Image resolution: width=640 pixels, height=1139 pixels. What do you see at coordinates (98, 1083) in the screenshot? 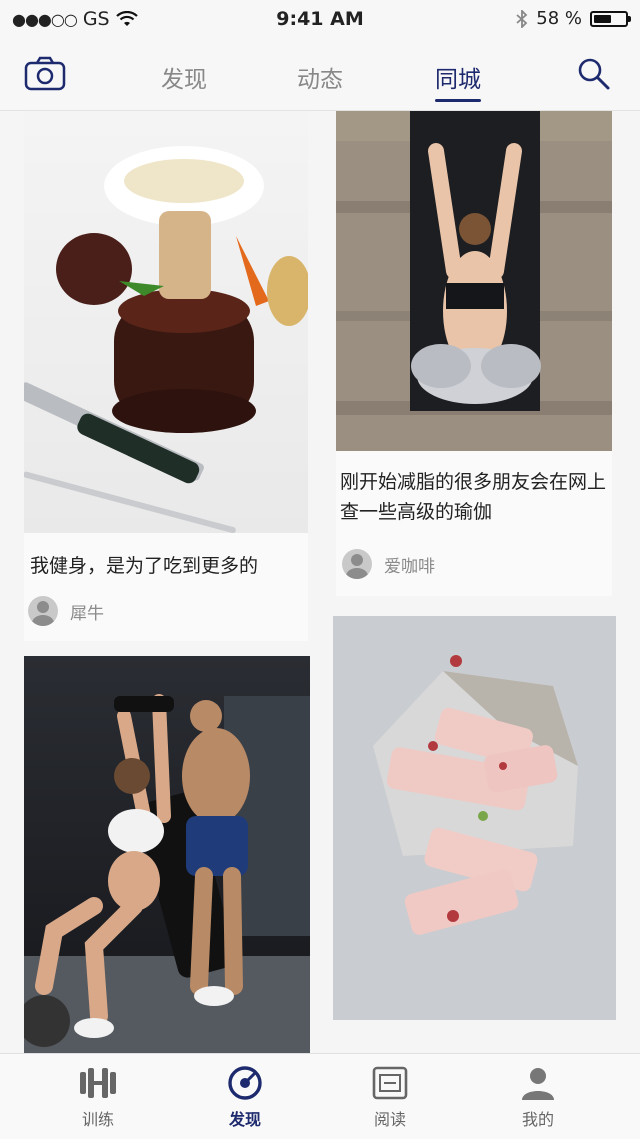
I see `dumbbell-icon` at bounding box center [98, 1083].